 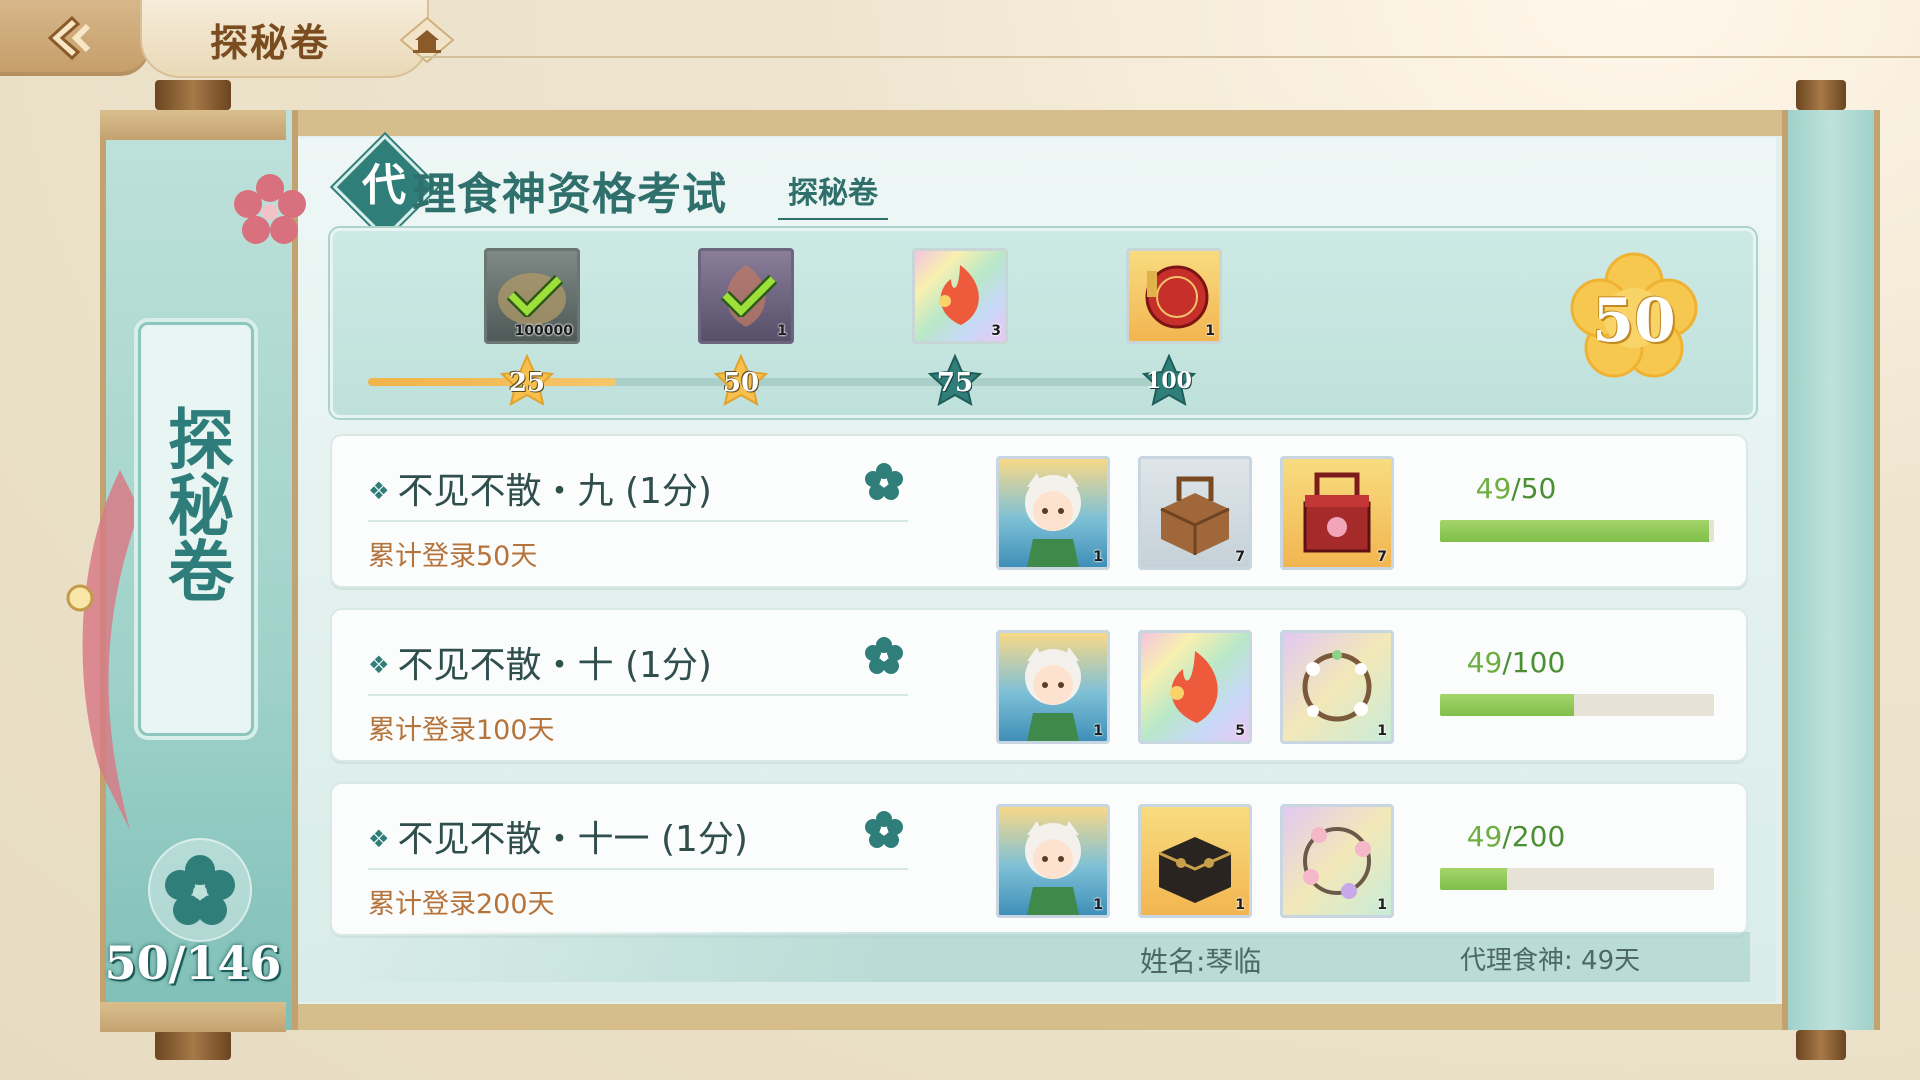 I want to click on scroll-rod-cap-bottom-right, so click(x=1821, y=1045).